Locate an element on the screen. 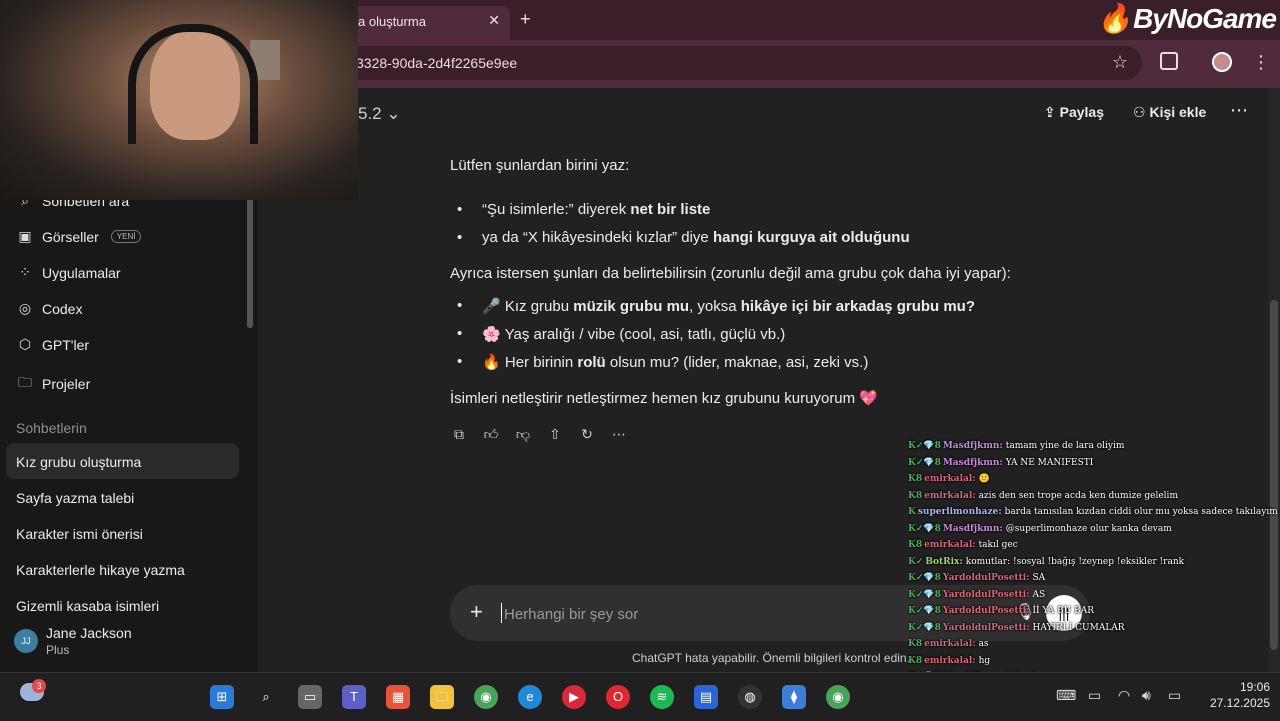 This screenshot has width=1280, height=721. sidebar-item-label: Codex is located at coordinates (62, 308).